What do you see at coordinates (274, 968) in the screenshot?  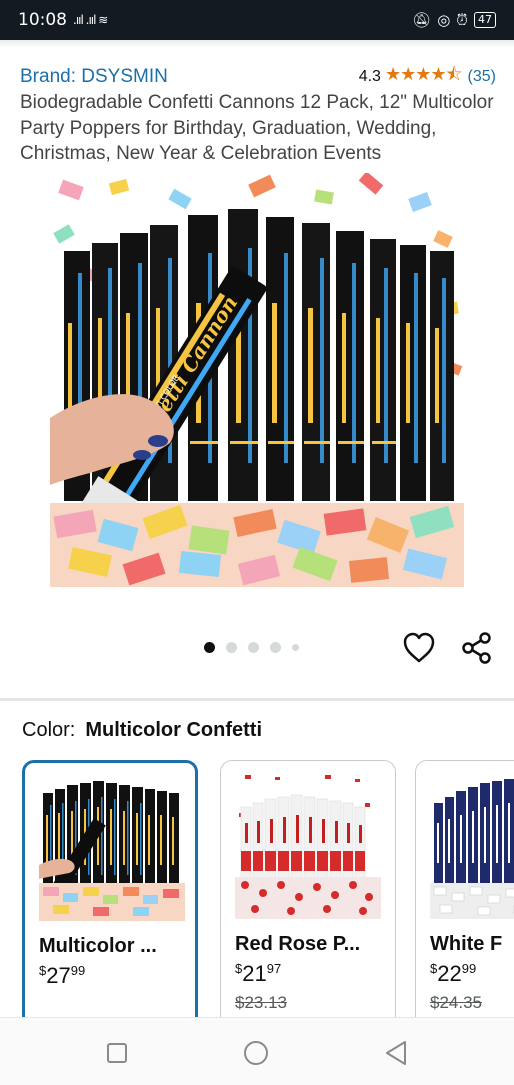 I see `price-fraction: 97` at bounding box center [274, 968].